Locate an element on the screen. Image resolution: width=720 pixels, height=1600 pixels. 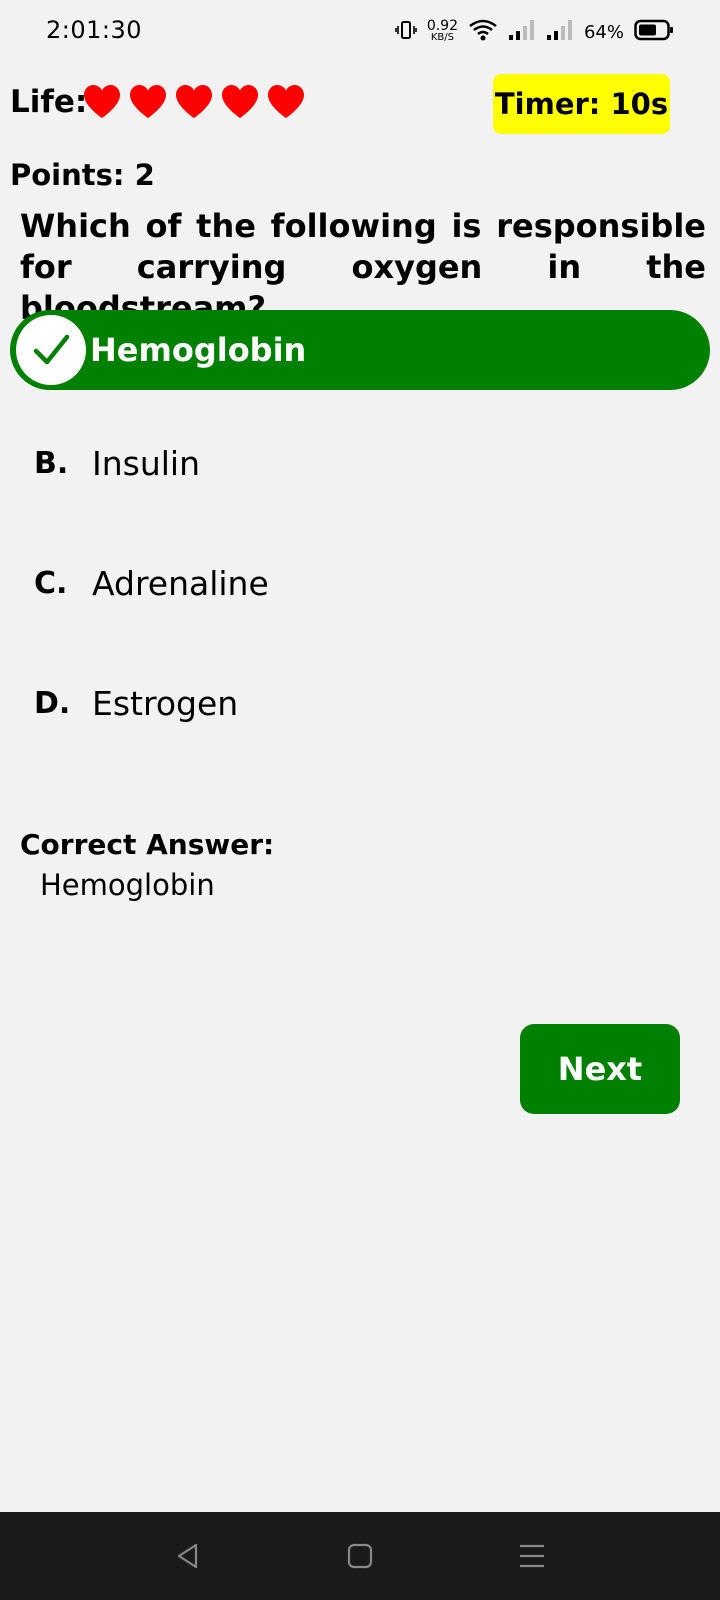
home-icon is located at coordinates (360, 1556).